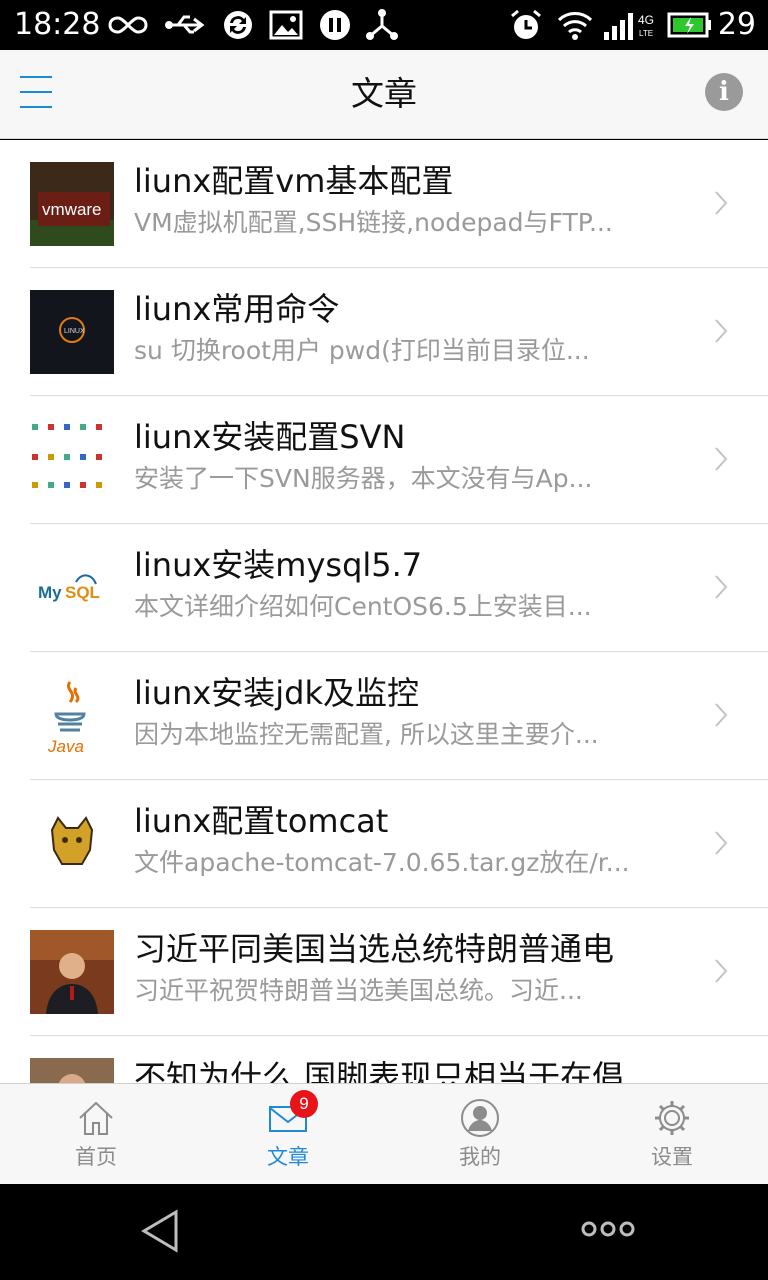  What do you see at coordinates (72, 460) in the screenshot?
I see `svn-icons-thumbnail` at bounding box center [72, 460].